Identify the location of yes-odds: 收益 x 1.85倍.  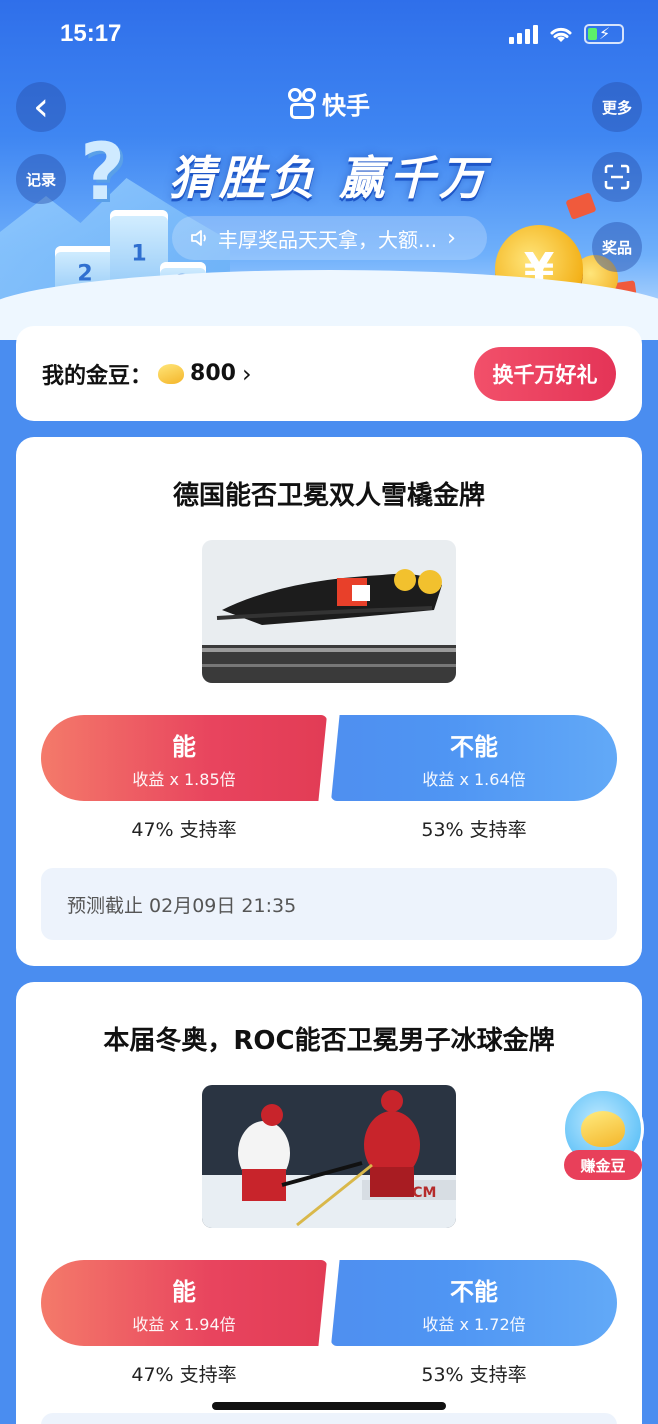
(184, 779).